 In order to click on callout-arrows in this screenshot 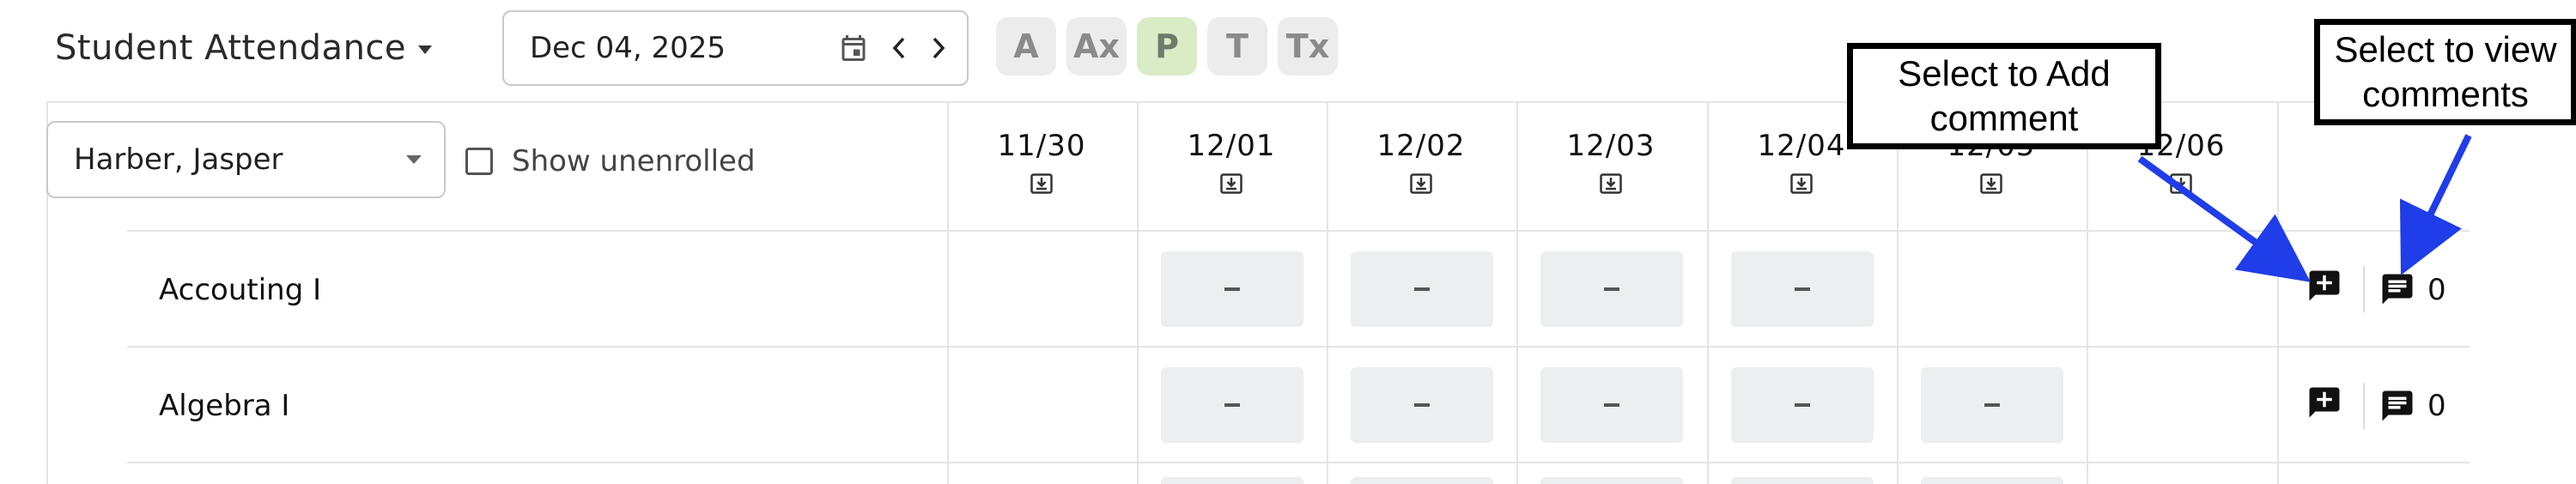, I will do `click(2304, 208)`.